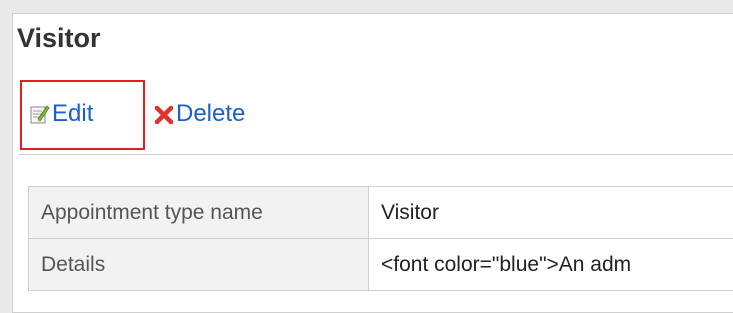  What do you see at coordinates (72, 114) in the screenshot?
I see `edit-label: Edit` at bounding box center [72, 114].